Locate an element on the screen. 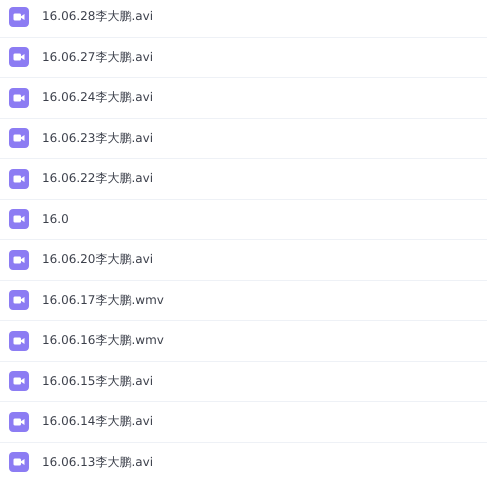 The width and height of the screenshot is (487, 478). file-name: 16.06.16李大鹏.wmv is located at coordinates (103, 341).